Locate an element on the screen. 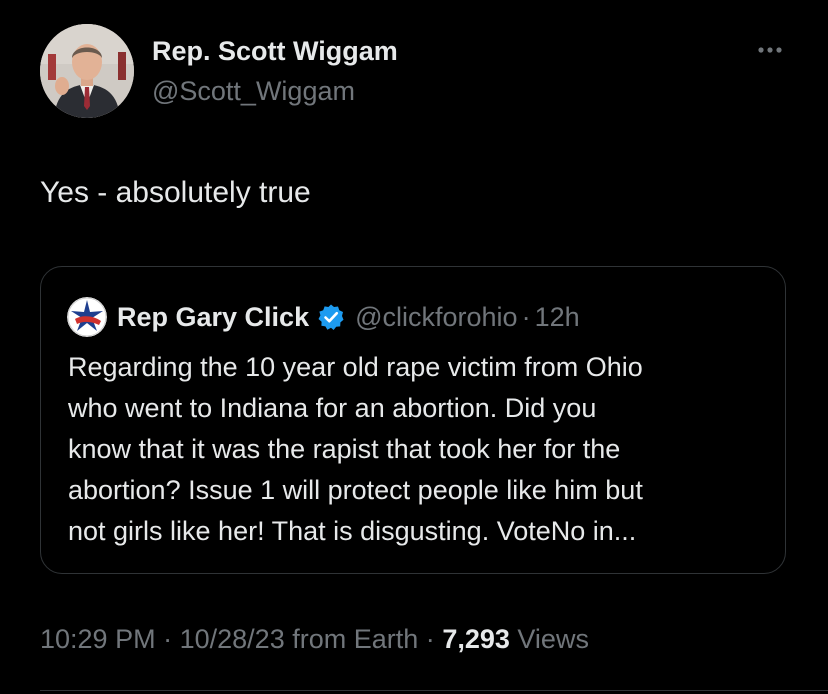 The width and height of the screenshot is (828, 694). author-handle: @Scott_Wiggam is located at coordinates (253, 91).